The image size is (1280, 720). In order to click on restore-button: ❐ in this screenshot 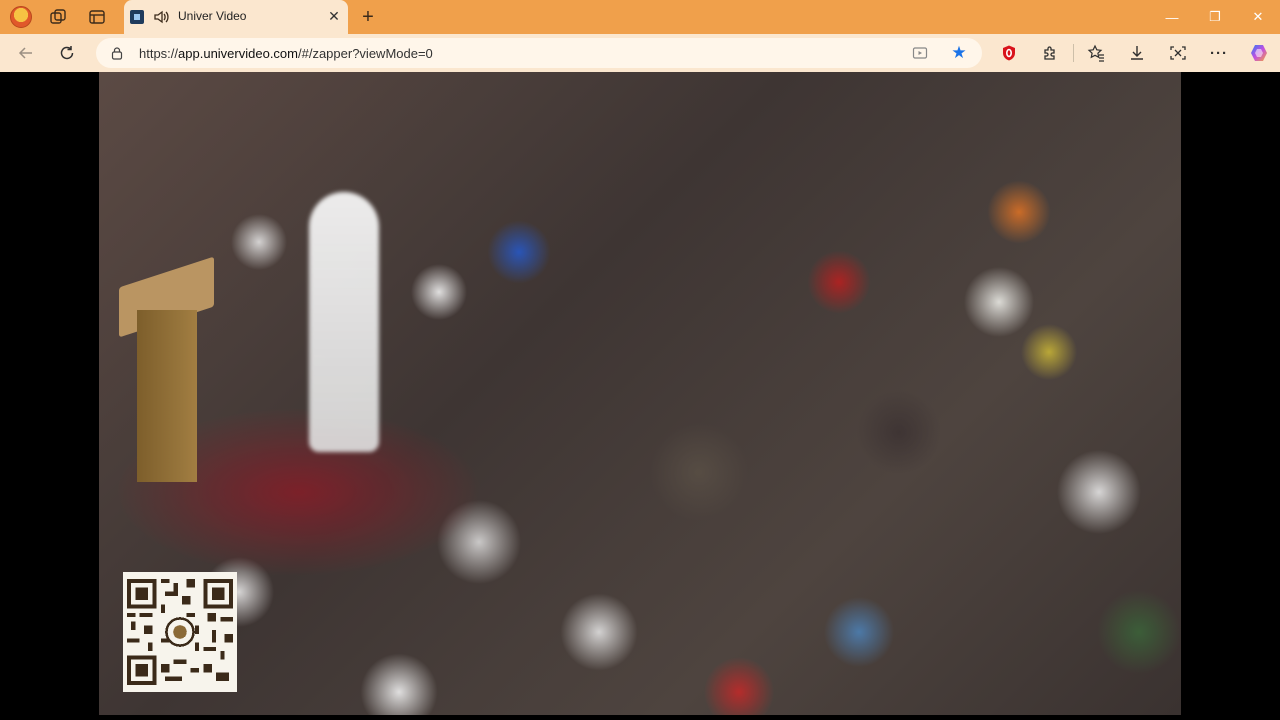, I will do `click(1215, 17)`.